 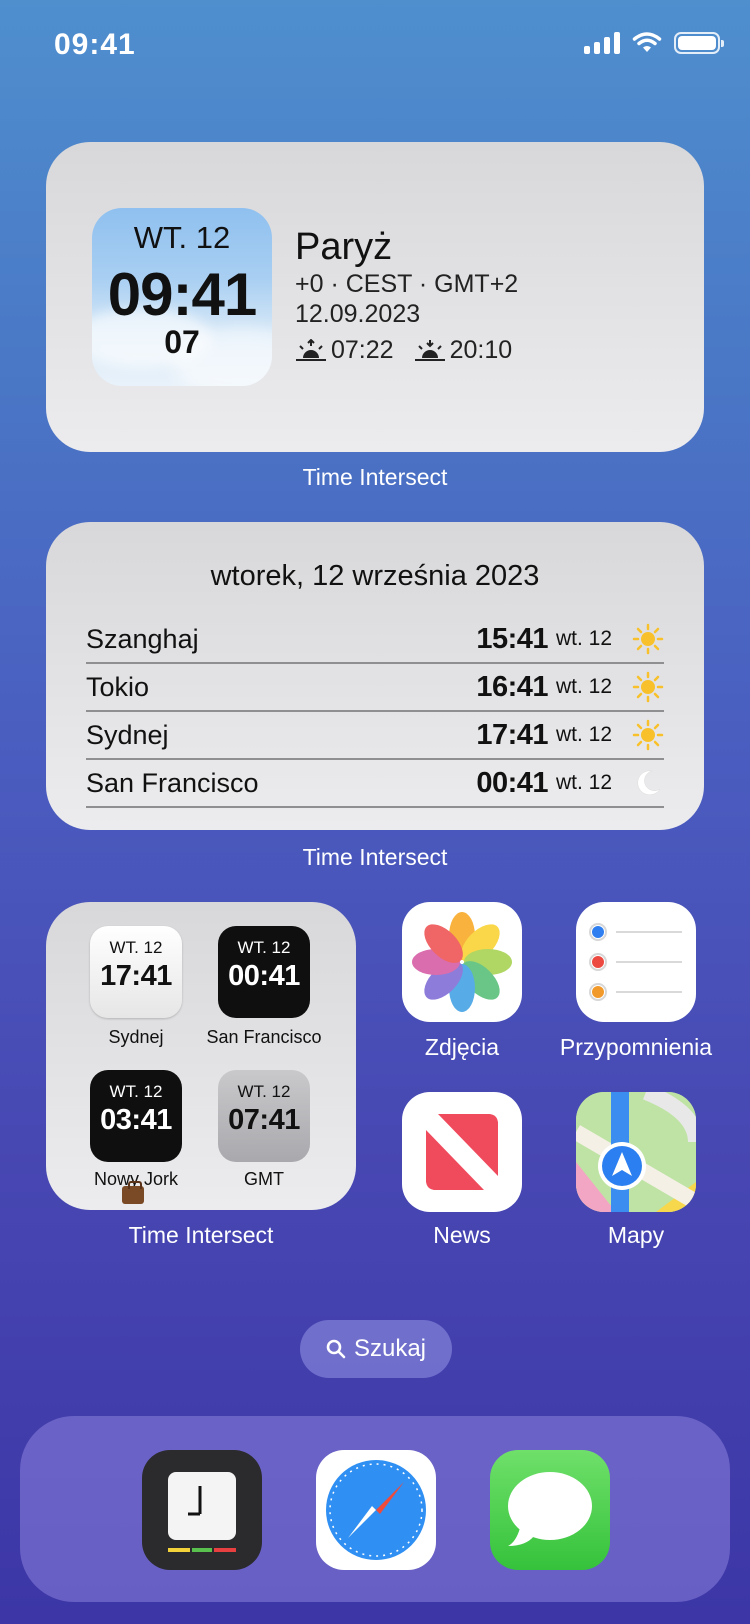 I want to click on row-time: 16:41, so click(x=512, y=686).